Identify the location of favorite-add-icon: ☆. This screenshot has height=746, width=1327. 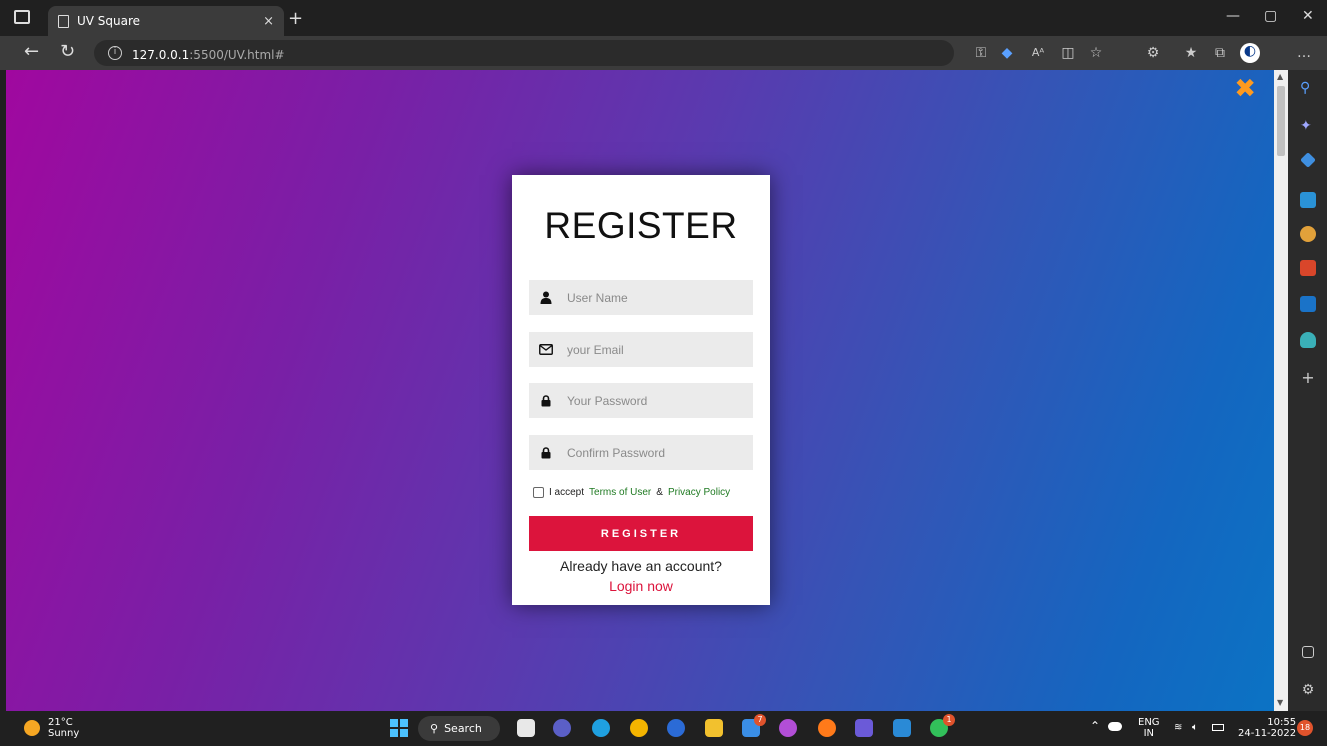
(1096, 53).